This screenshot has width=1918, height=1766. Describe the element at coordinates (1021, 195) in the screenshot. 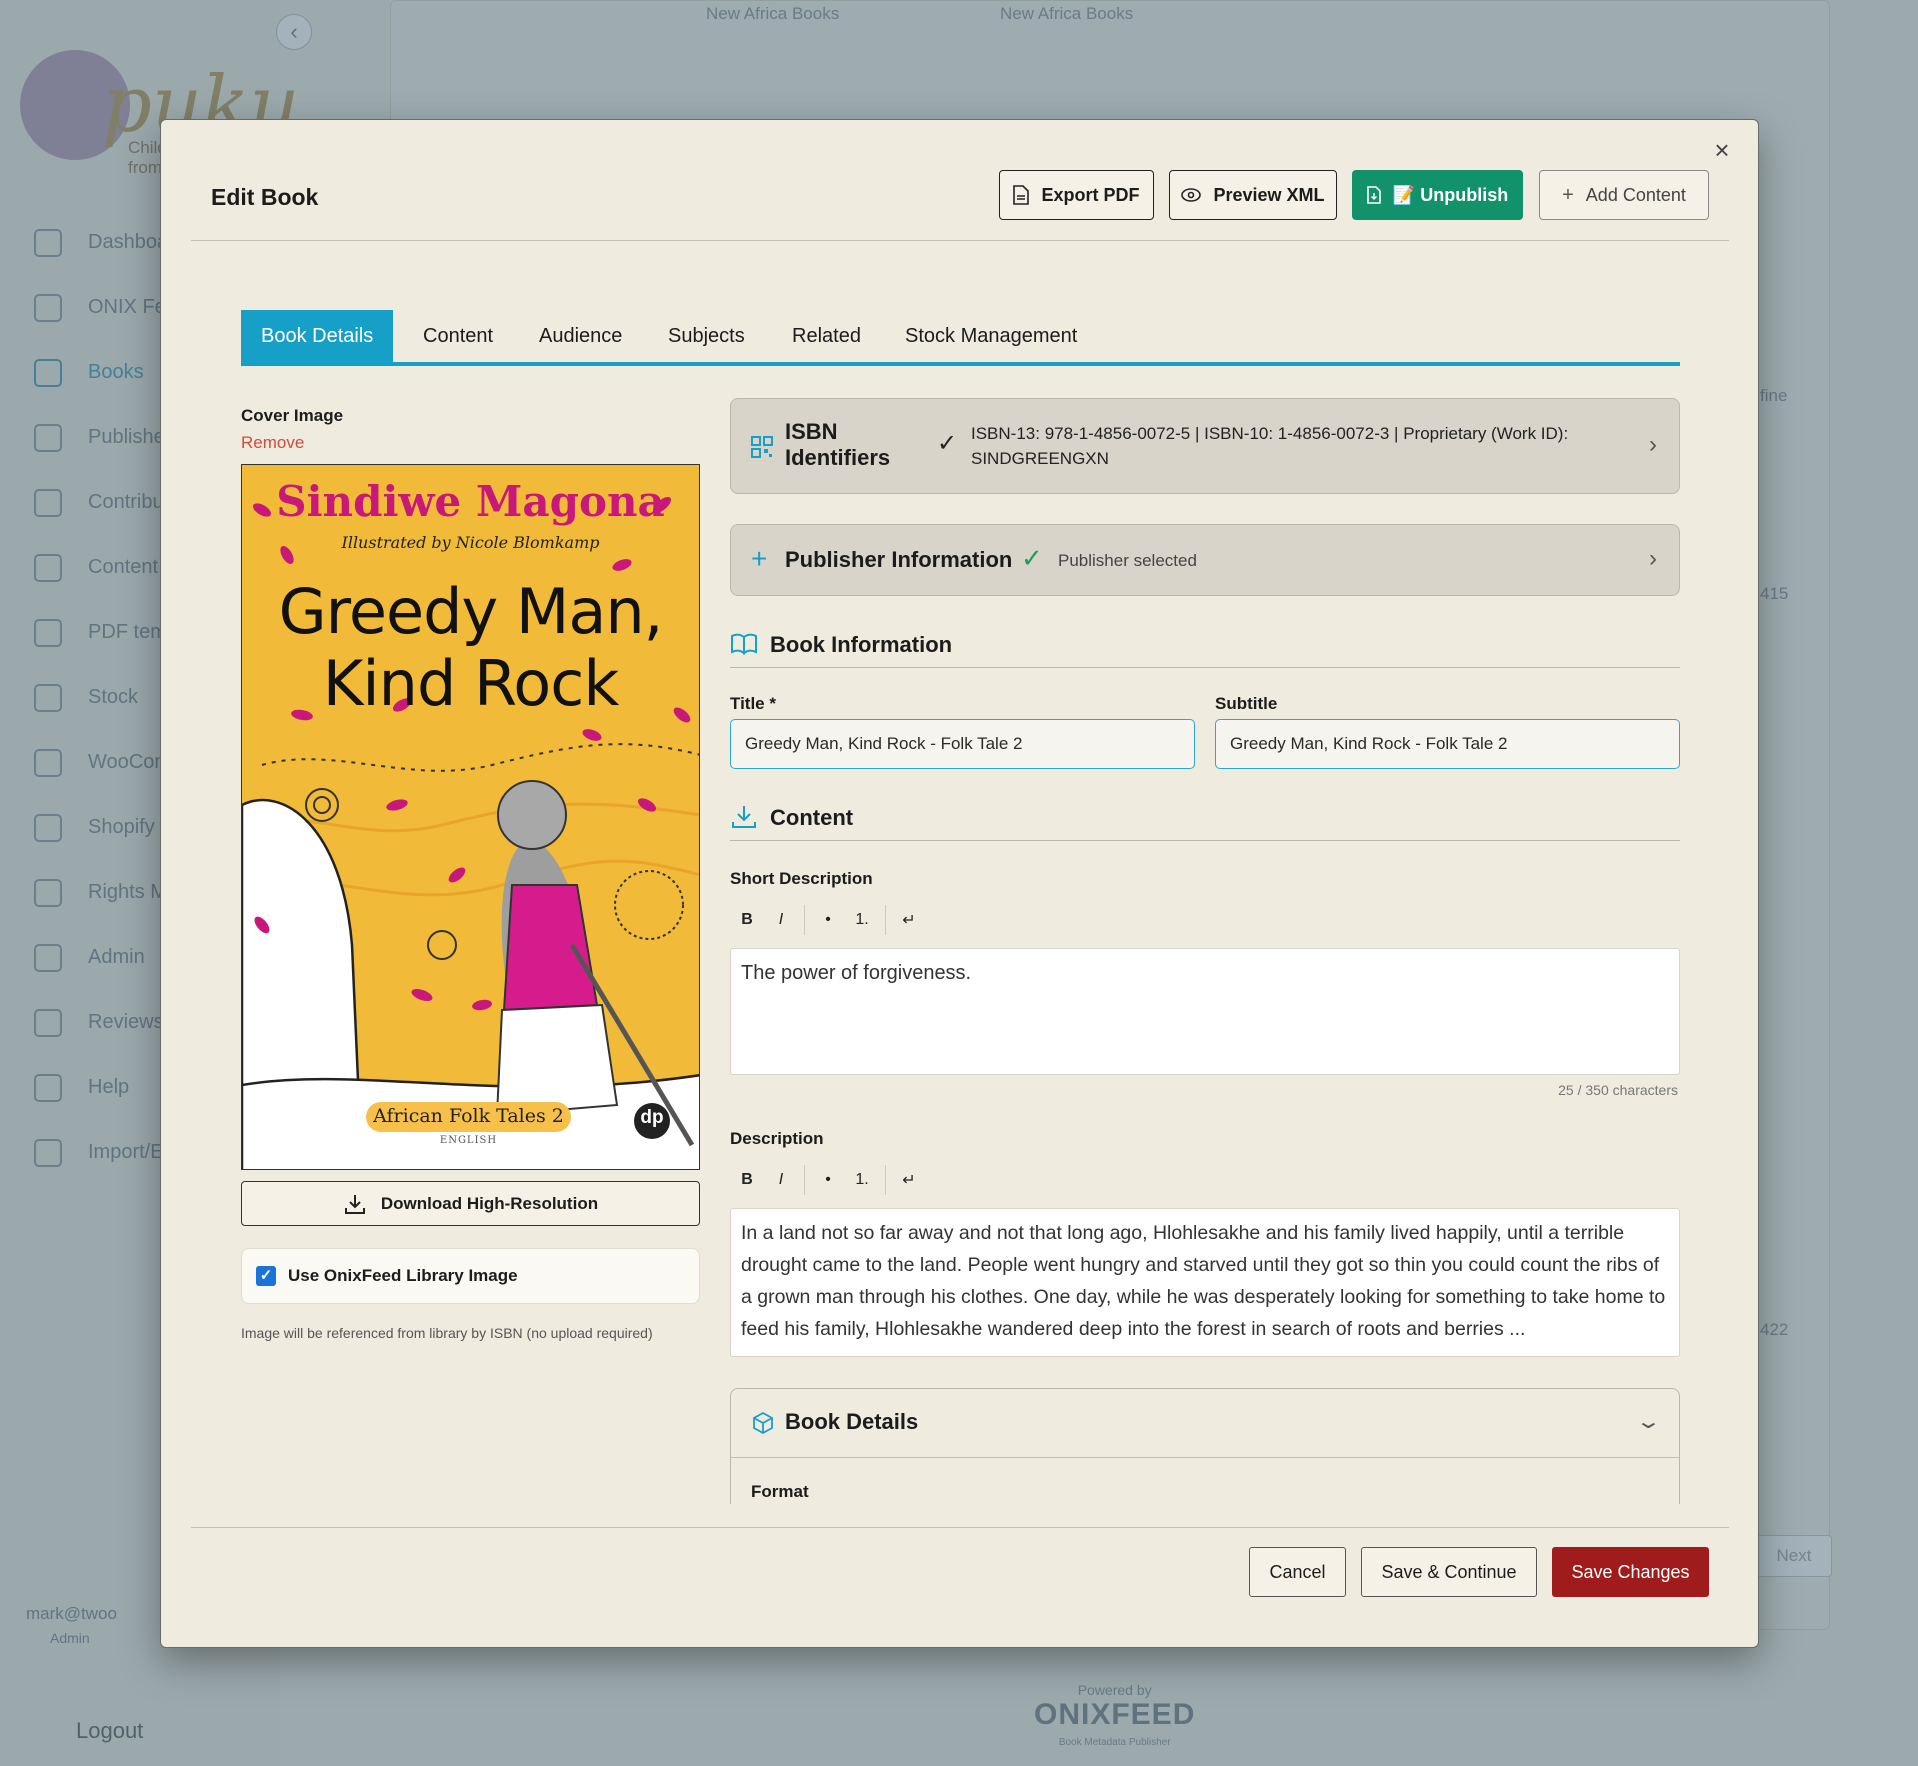

I see `file-icon` at that location.